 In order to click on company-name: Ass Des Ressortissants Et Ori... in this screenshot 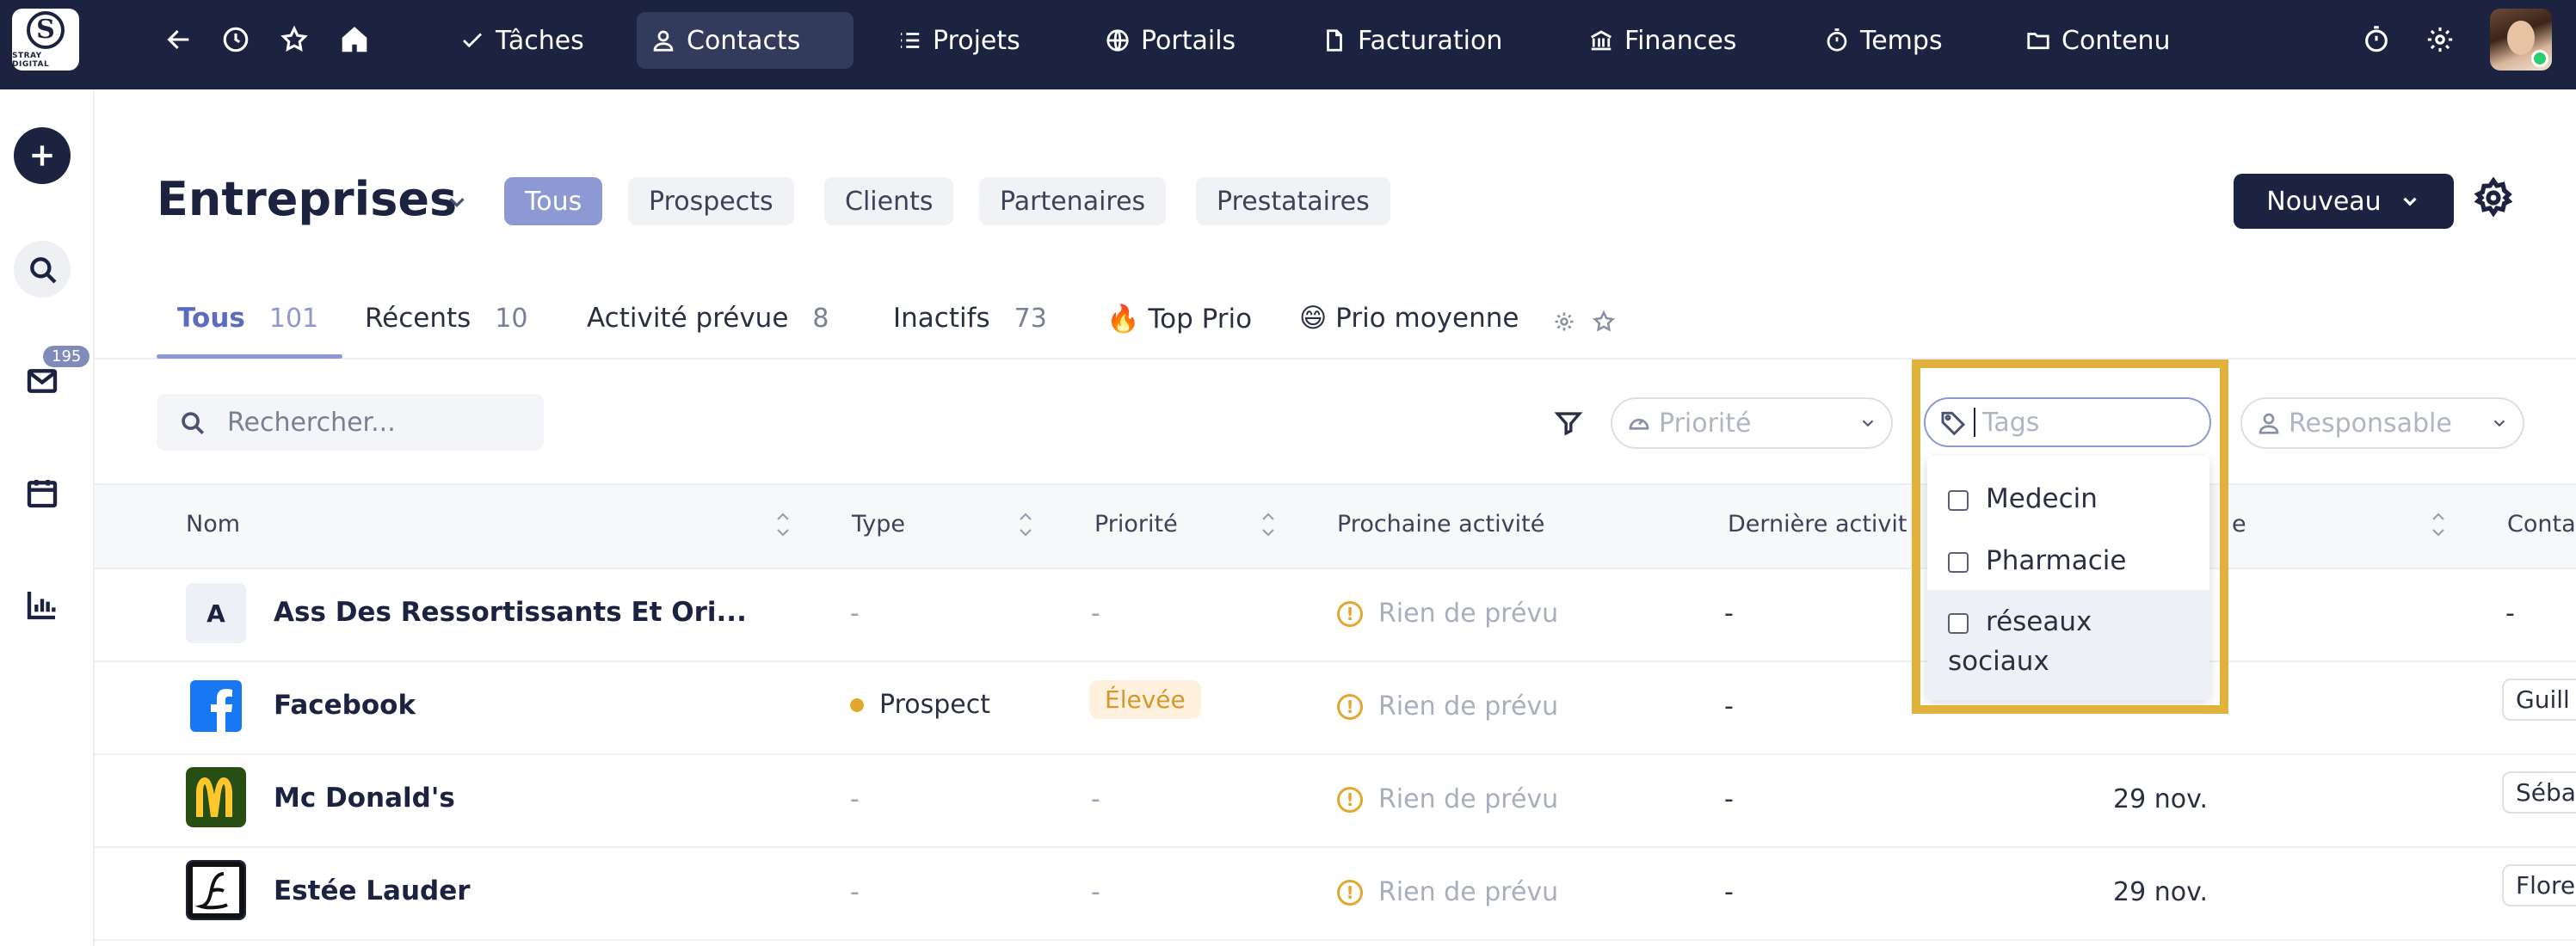, I will do `click(511, 612)`.